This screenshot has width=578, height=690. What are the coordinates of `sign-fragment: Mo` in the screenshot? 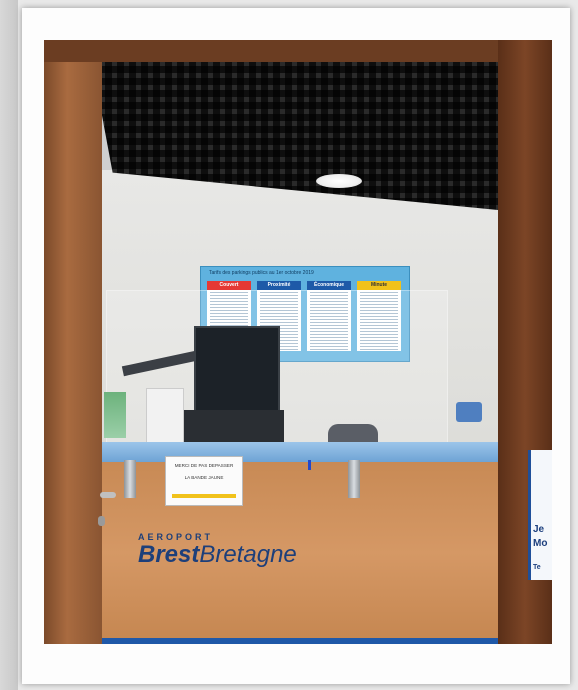 It's located at (540, 543).